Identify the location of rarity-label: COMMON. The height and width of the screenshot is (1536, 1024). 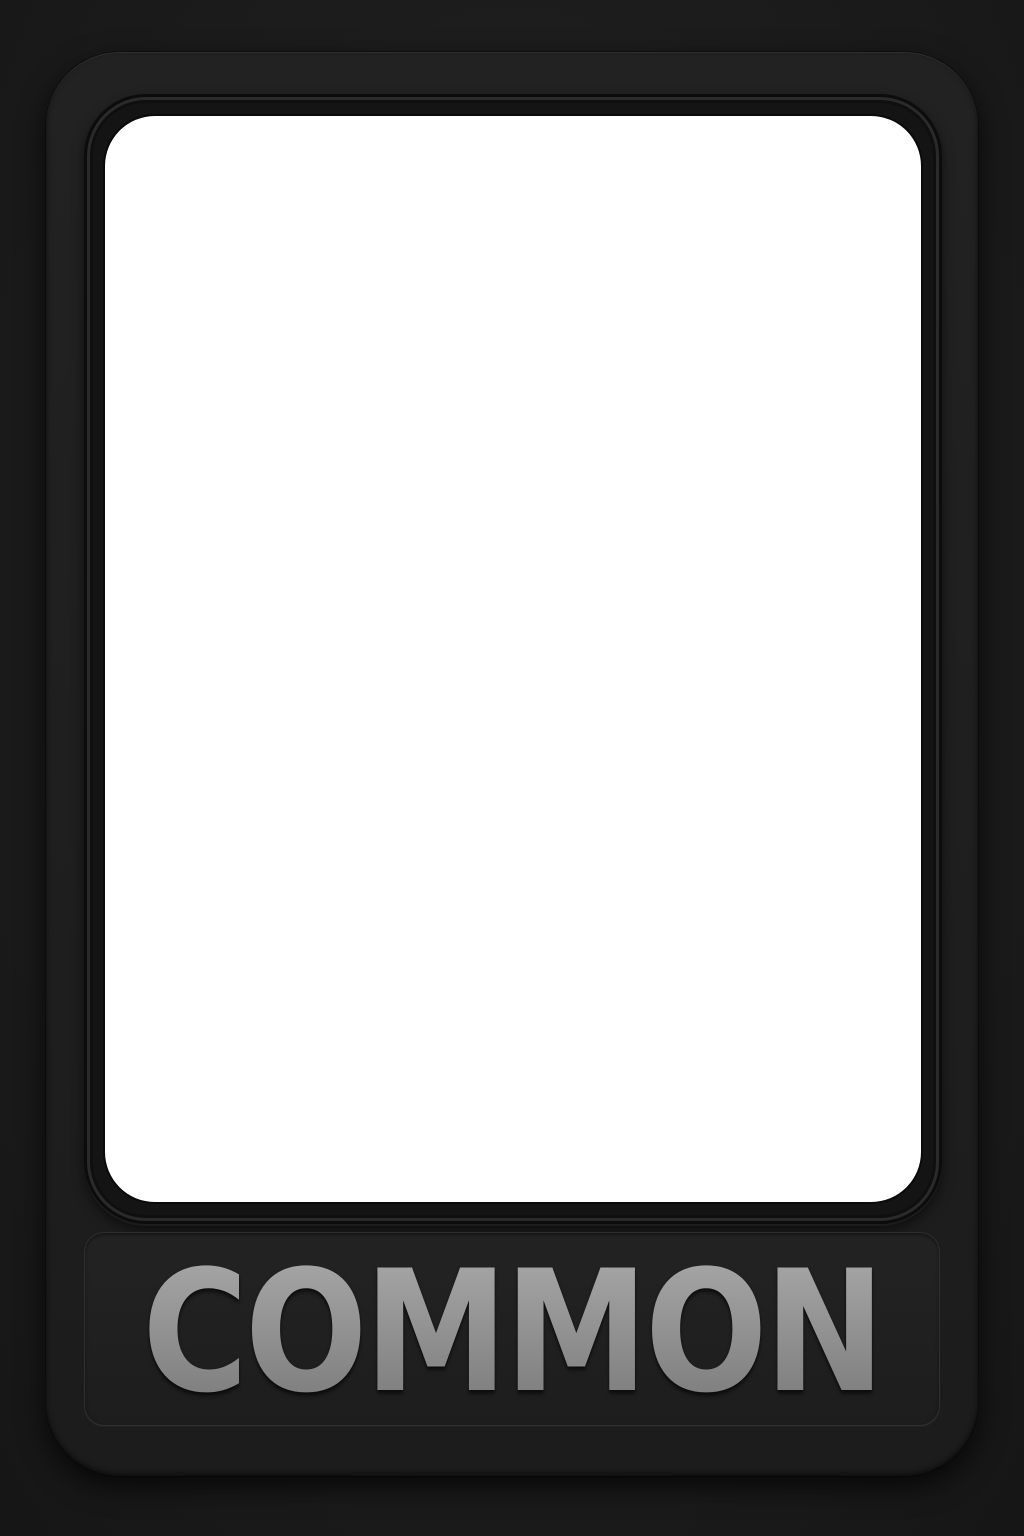
(513, 1332).